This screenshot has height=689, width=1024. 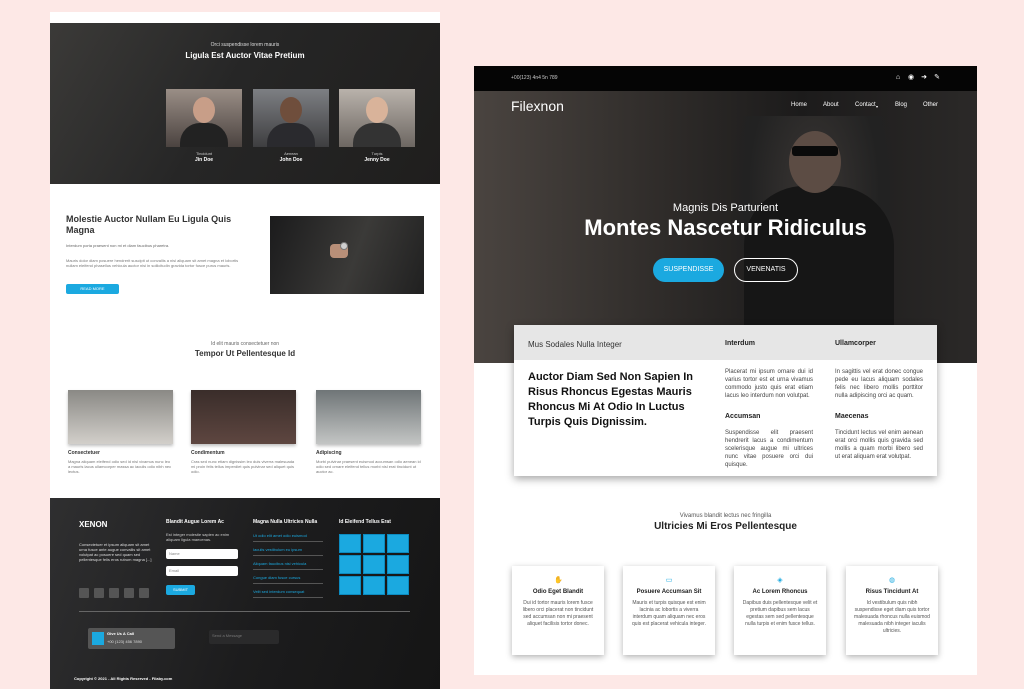 What do you see at coordinates (204, 153) in the screenshot?
I see `team-role-1: Tincidunt` at bounding box center [204, 153].